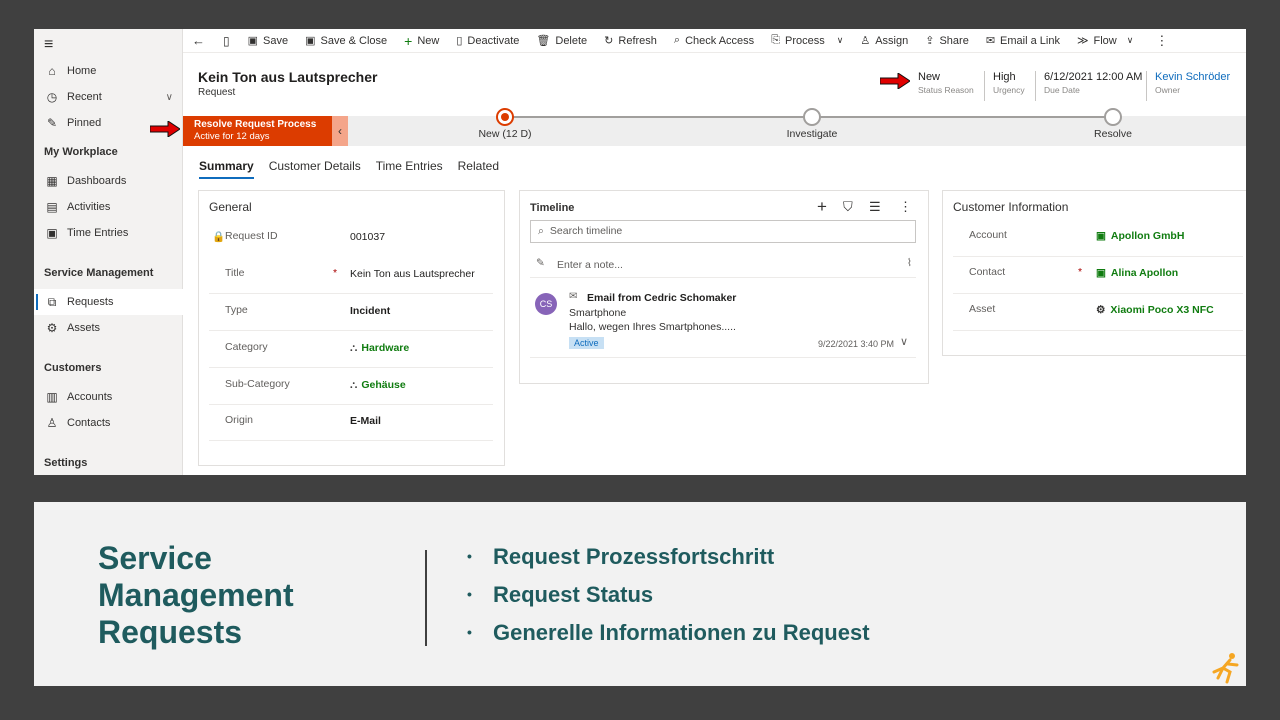 The image size is (1280, 720). What do you see at coordinates (561, 41) in the screenshot?
I see `delete-button: 🗑 Delete` at bounding box center [561, 41].